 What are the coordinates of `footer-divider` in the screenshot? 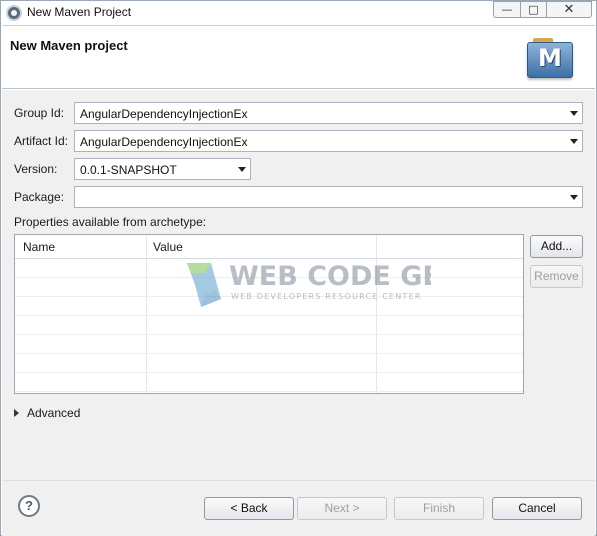 It's located at (298, 480).